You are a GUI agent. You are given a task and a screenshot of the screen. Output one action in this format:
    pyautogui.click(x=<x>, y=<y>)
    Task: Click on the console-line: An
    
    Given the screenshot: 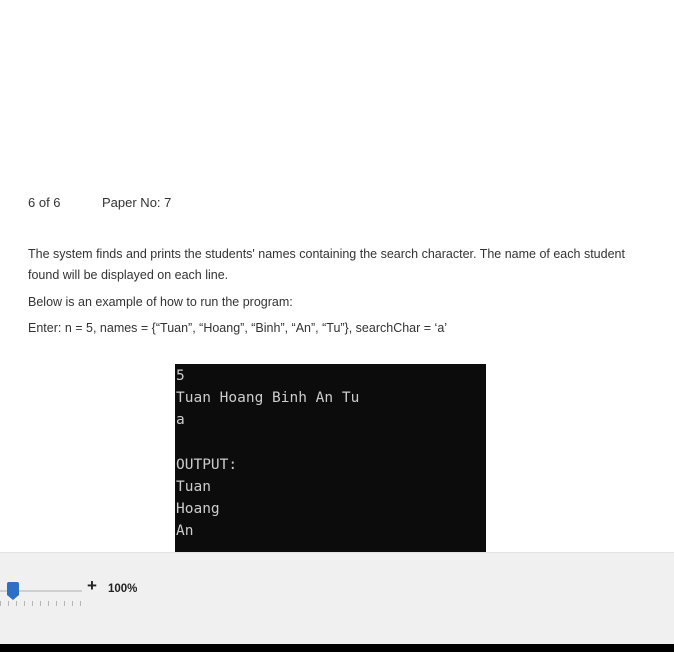 What is the action you would take?
    pyautogui.click(x=185, y=531)
    